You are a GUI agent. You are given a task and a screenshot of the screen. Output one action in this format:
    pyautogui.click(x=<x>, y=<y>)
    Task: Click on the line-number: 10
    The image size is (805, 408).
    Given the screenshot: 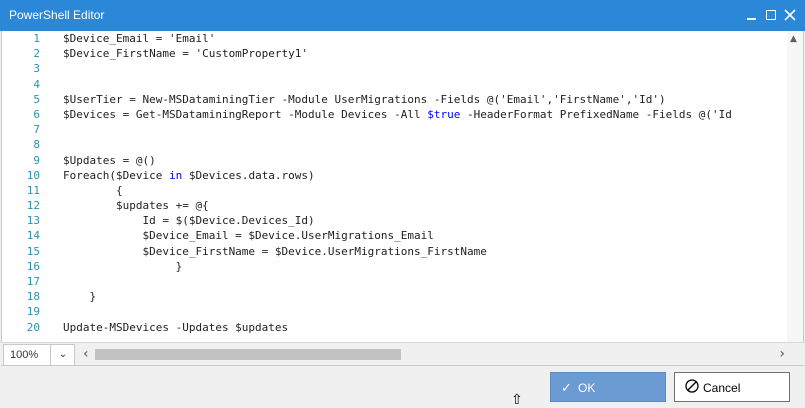 What is the action you would take?
    pyautogui.click(x=33, y=175)
    